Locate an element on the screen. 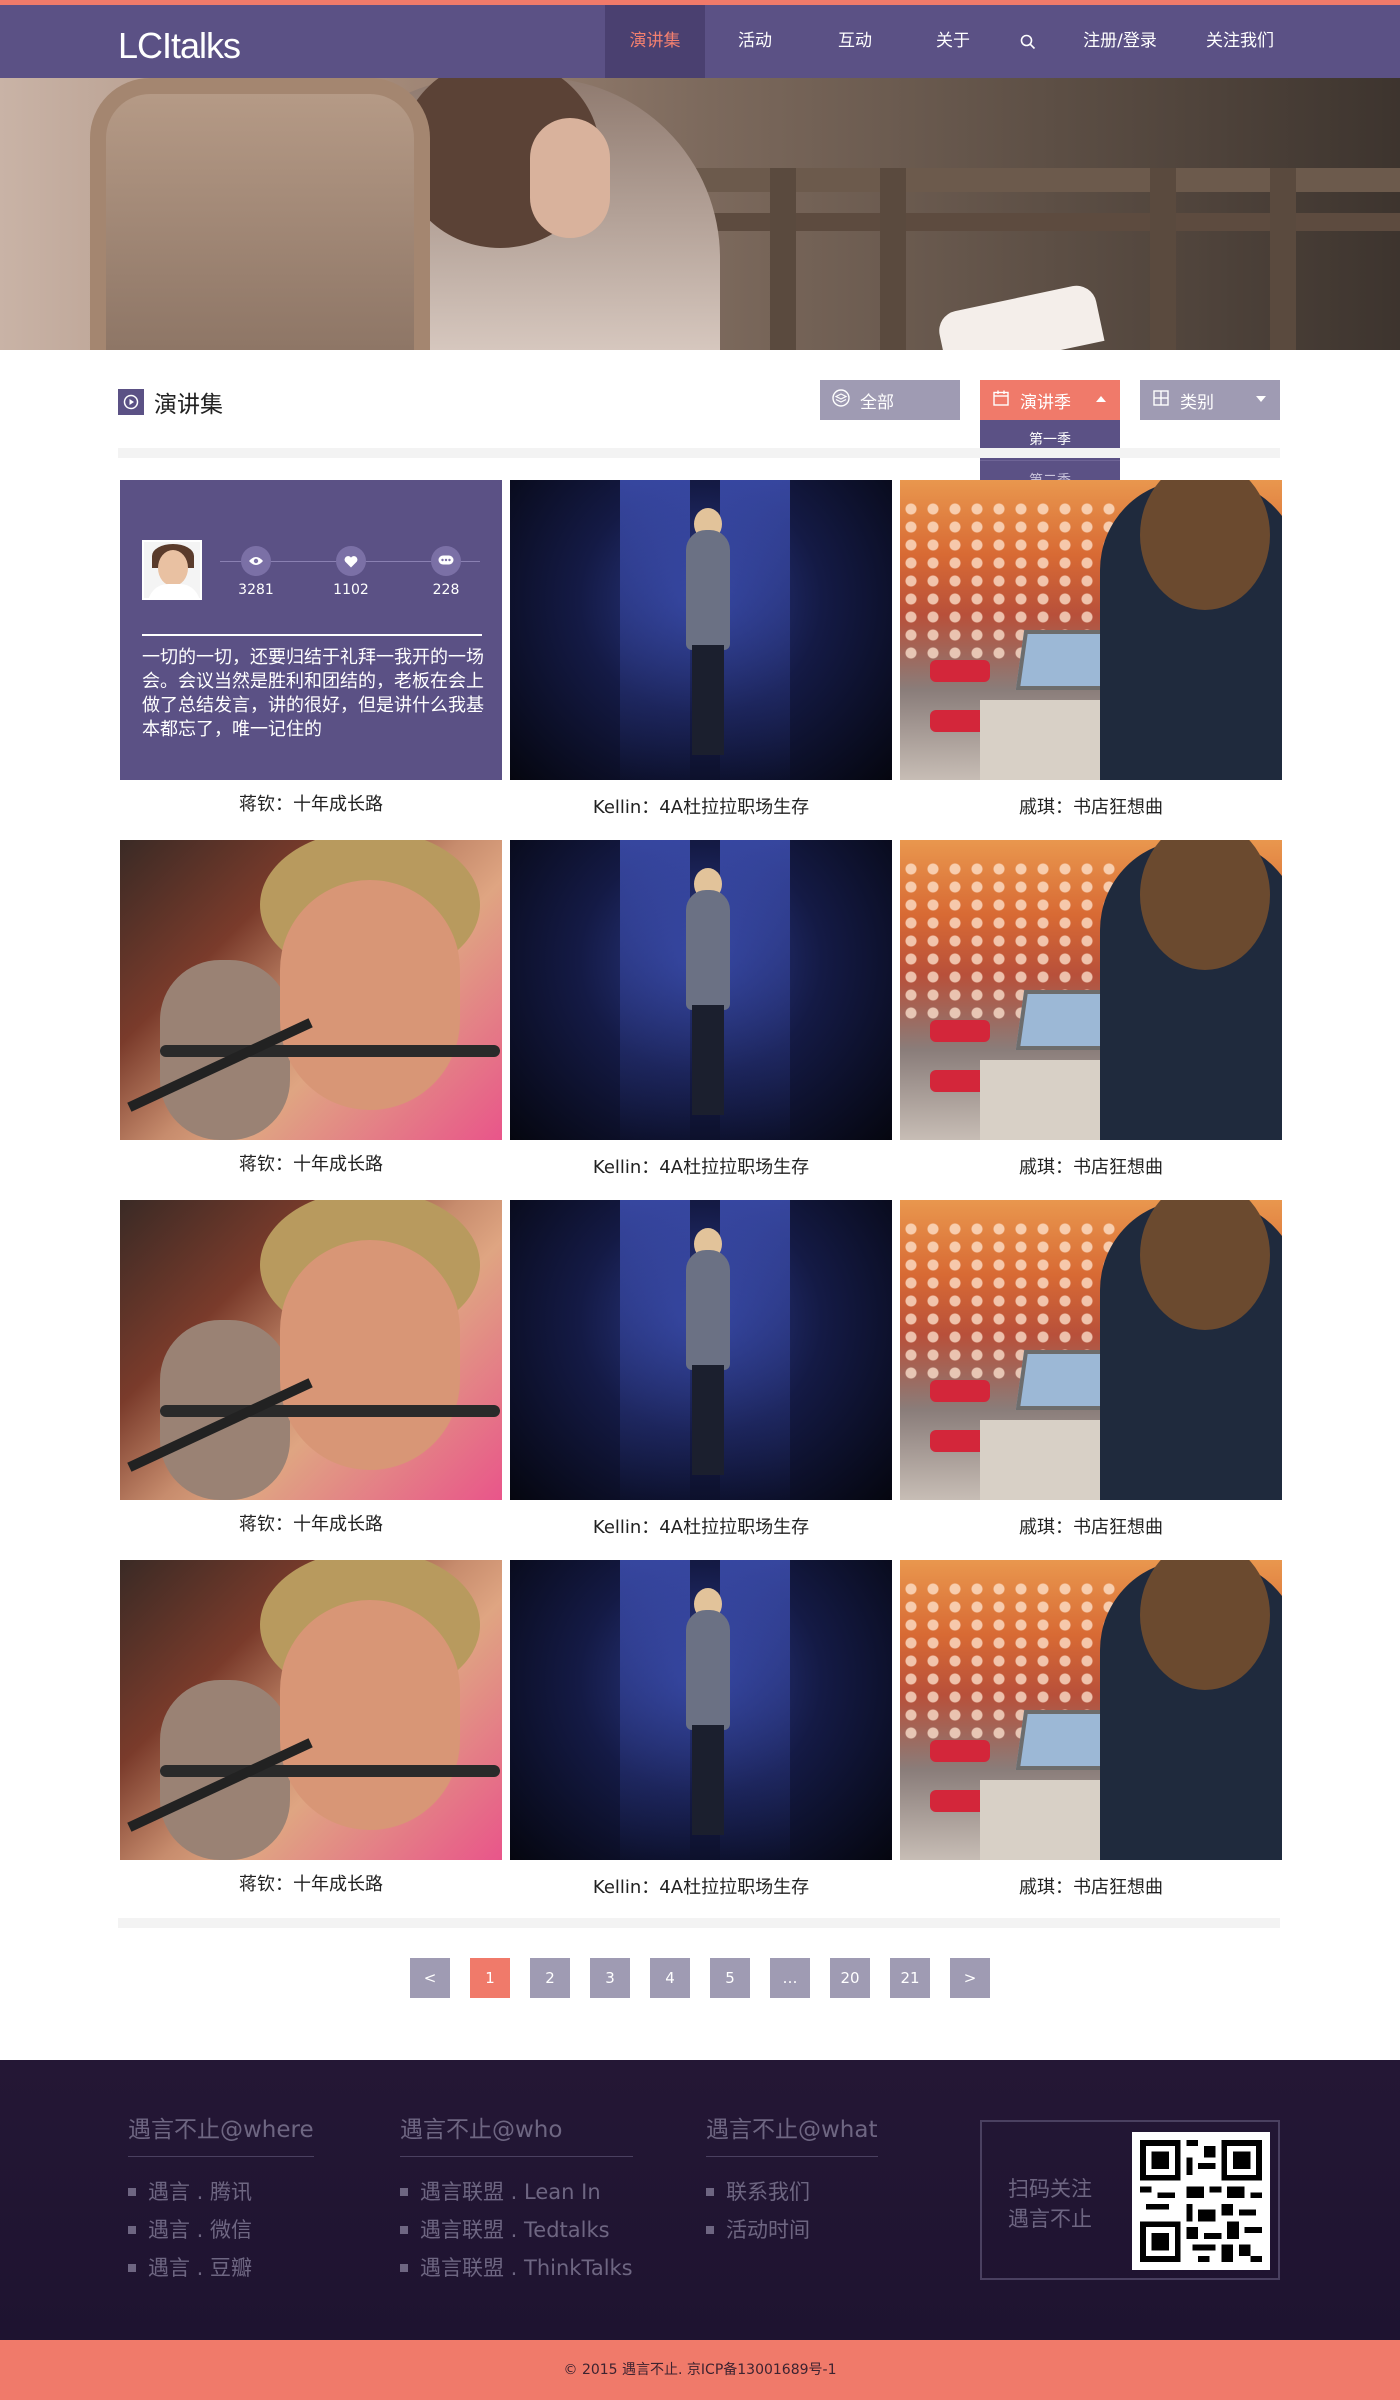 The image size is (1400, 2400). footer-link: 遇言联盟 . Tedtalks is located at coordinates (516, 2230).